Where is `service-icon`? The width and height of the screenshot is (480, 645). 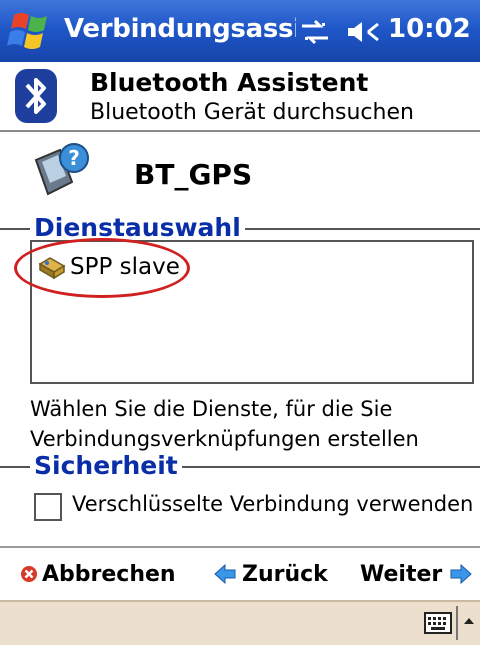 service-icon is located at coordinates (52, 268).